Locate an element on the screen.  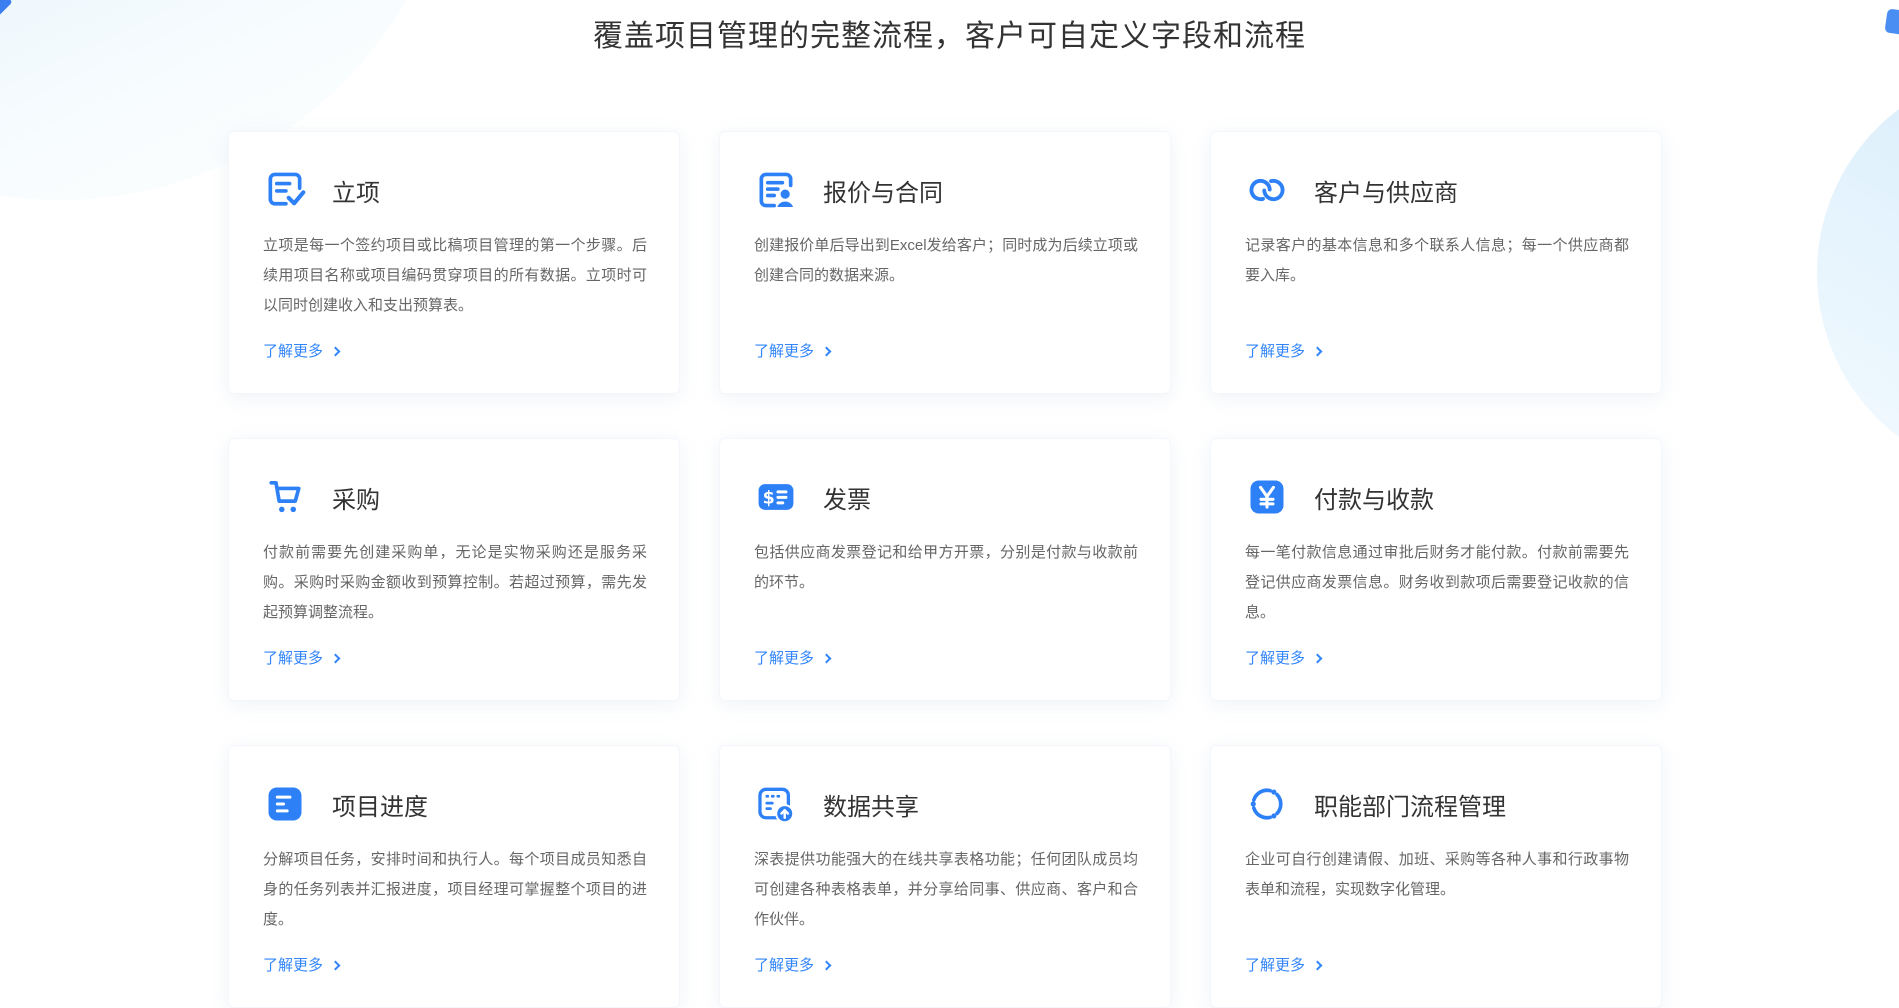
card-description: 企业可自行创建请假、加班、采购等各种人事和行政事物表单和流程，实现数字化管理。 is located at coordinates (1437, 874).